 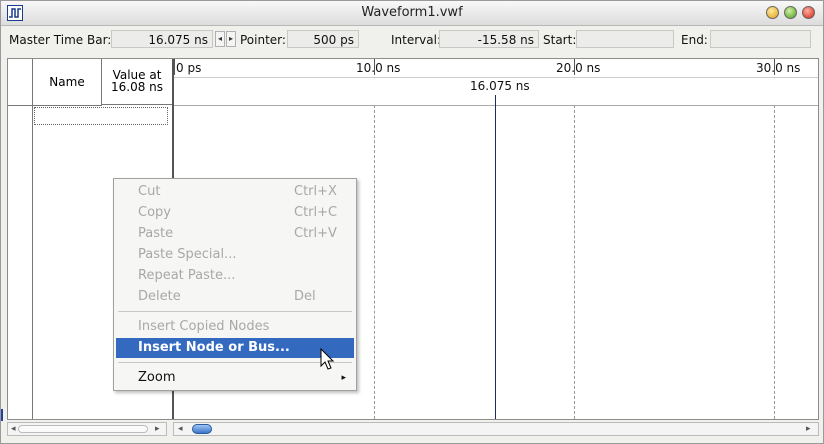 What do you see at coordinates (790, 12) in the screenshot?
I see `maximize-button` at bounding box center [790, 12].